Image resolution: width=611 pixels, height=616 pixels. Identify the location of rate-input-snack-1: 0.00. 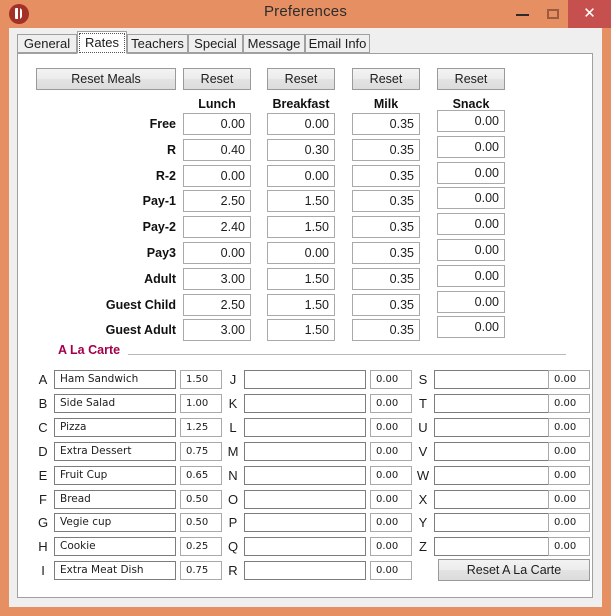
(471, 121).